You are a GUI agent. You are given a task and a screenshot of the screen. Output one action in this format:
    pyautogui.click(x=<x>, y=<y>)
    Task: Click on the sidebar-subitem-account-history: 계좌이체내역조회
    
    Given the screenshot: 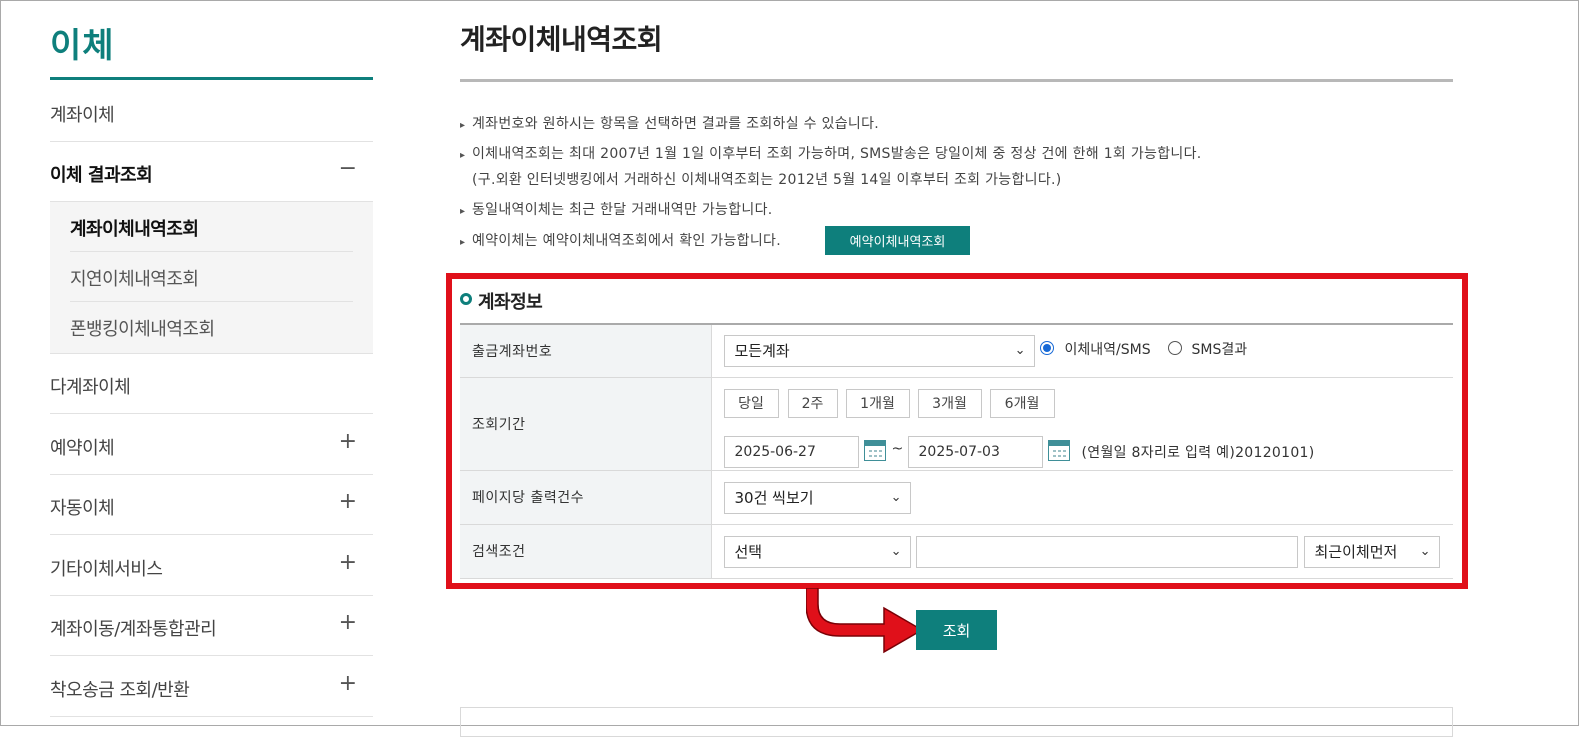 What is the action you would take?
    pyautogui.click(x=211, y=227)
    